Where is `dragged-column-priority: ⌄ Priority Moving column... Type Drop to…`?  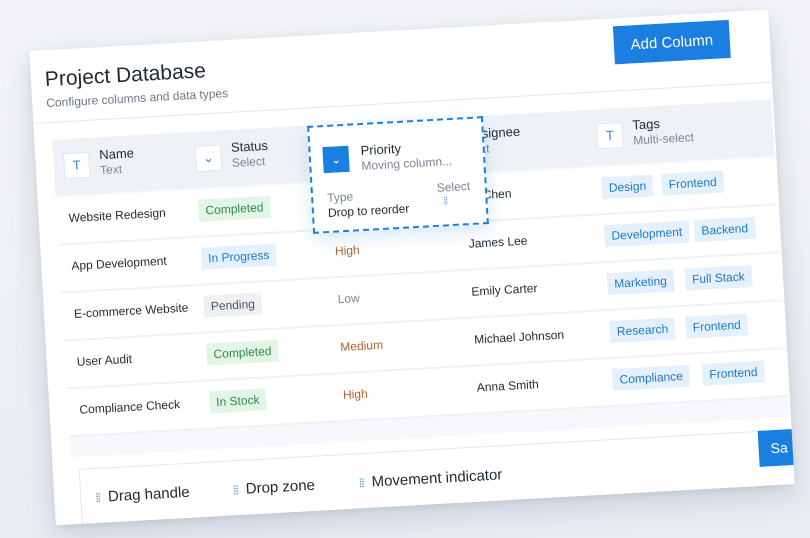
dragged-column-priority: ⌄ Priority Moving column... Type Drop to… is located at coordinates (398, 175).